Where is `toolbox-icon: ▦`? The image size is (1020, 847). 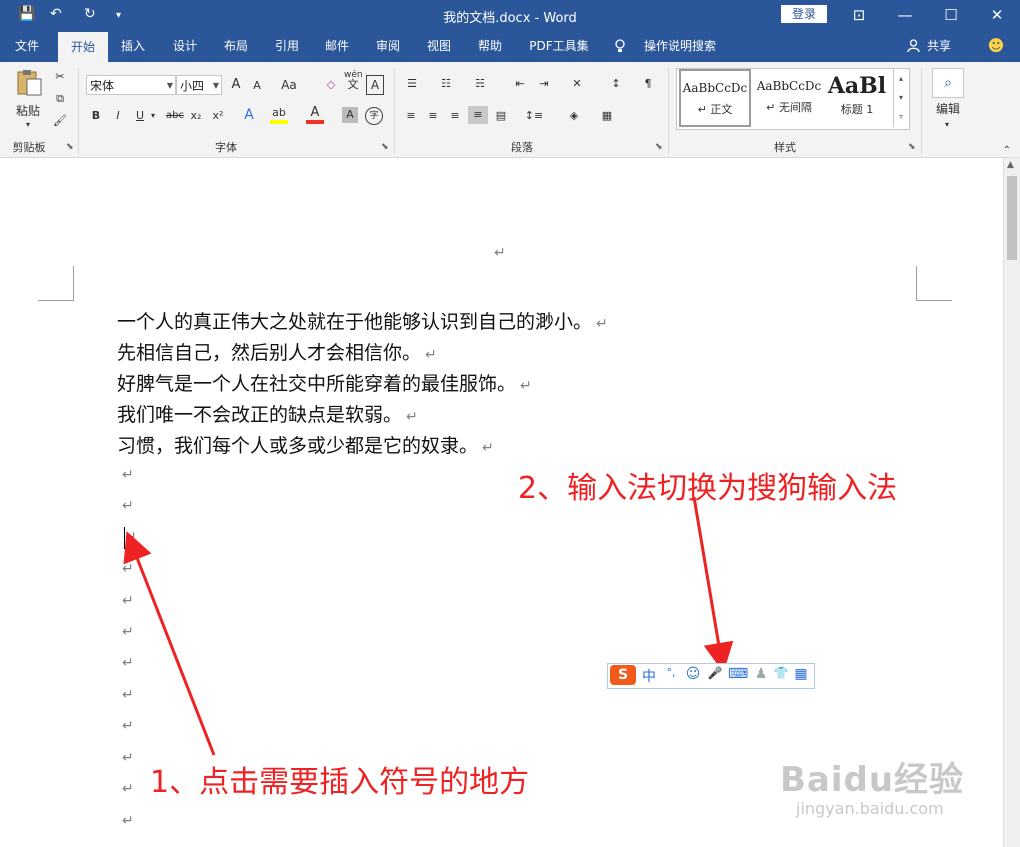 toolbox-icon: ▦ is located at coordinates (801, 674).